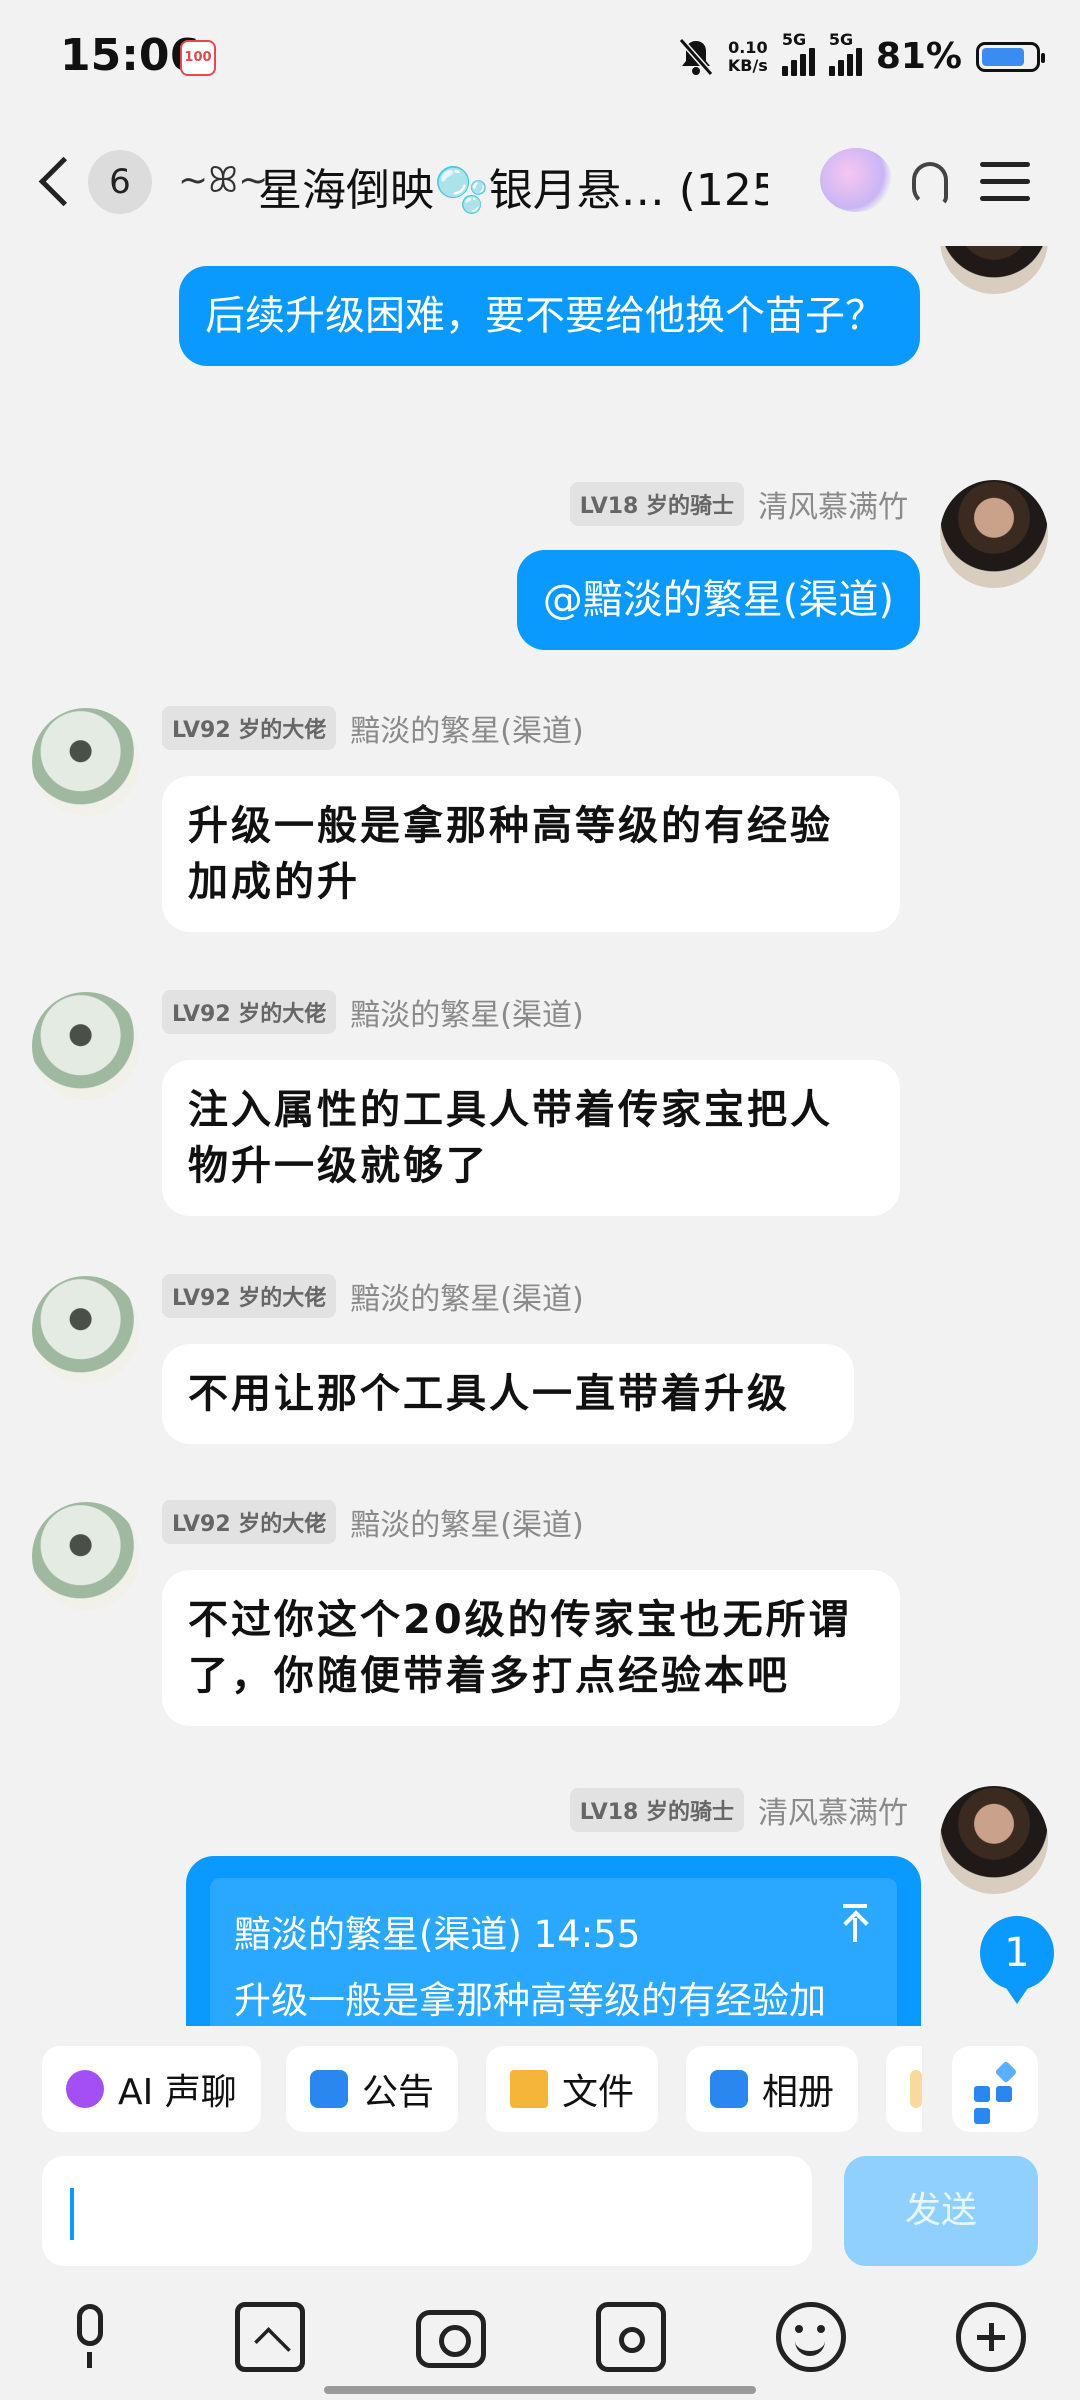  Describe the element at coordinates (1017, 1960) in the screenshot. I see `new-message-badge: 1` at that location.